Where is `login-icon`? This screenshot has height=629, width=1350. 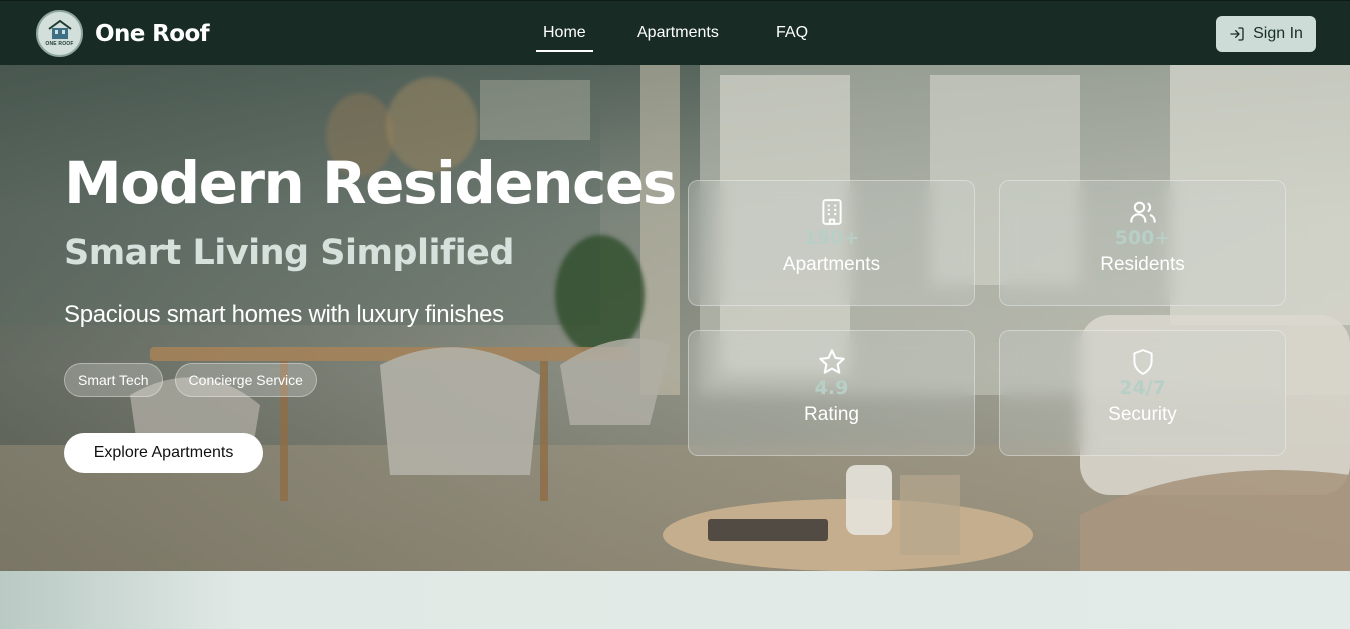
login-icon is located at coordinates (1237, 34).